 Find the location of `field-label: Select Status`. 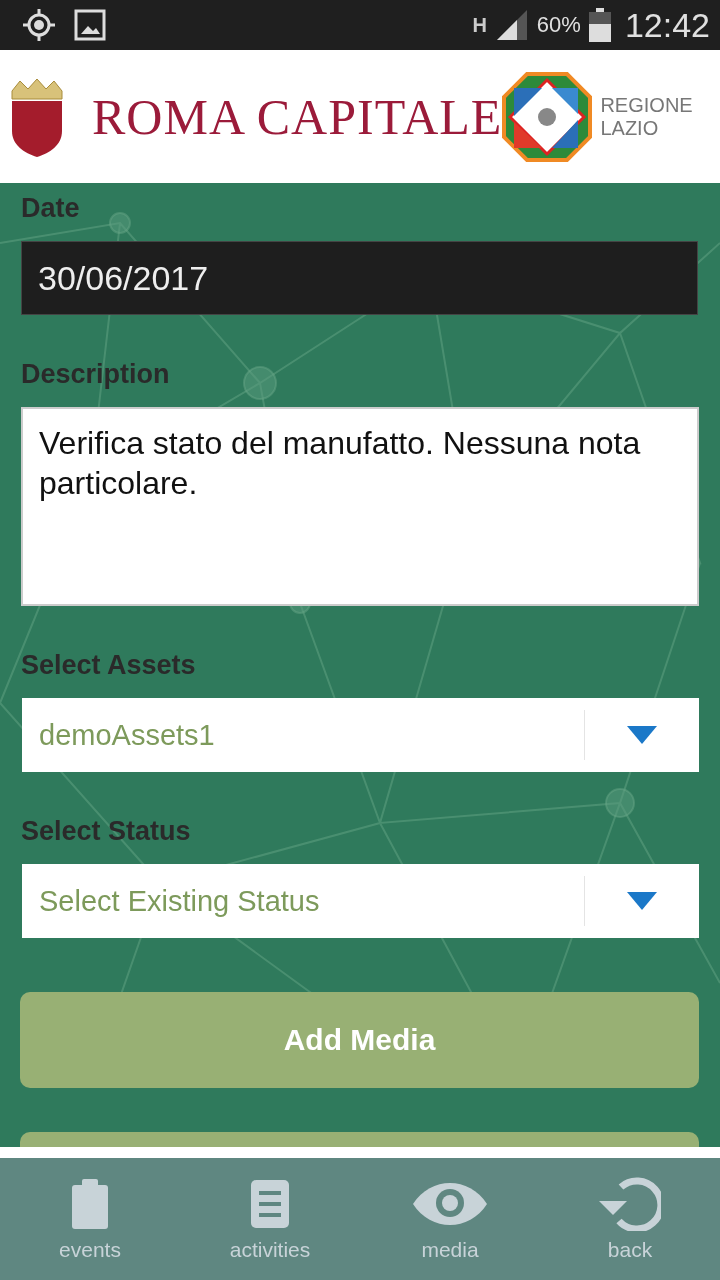

field-label: Select Status is located at coordinates (106, 831).